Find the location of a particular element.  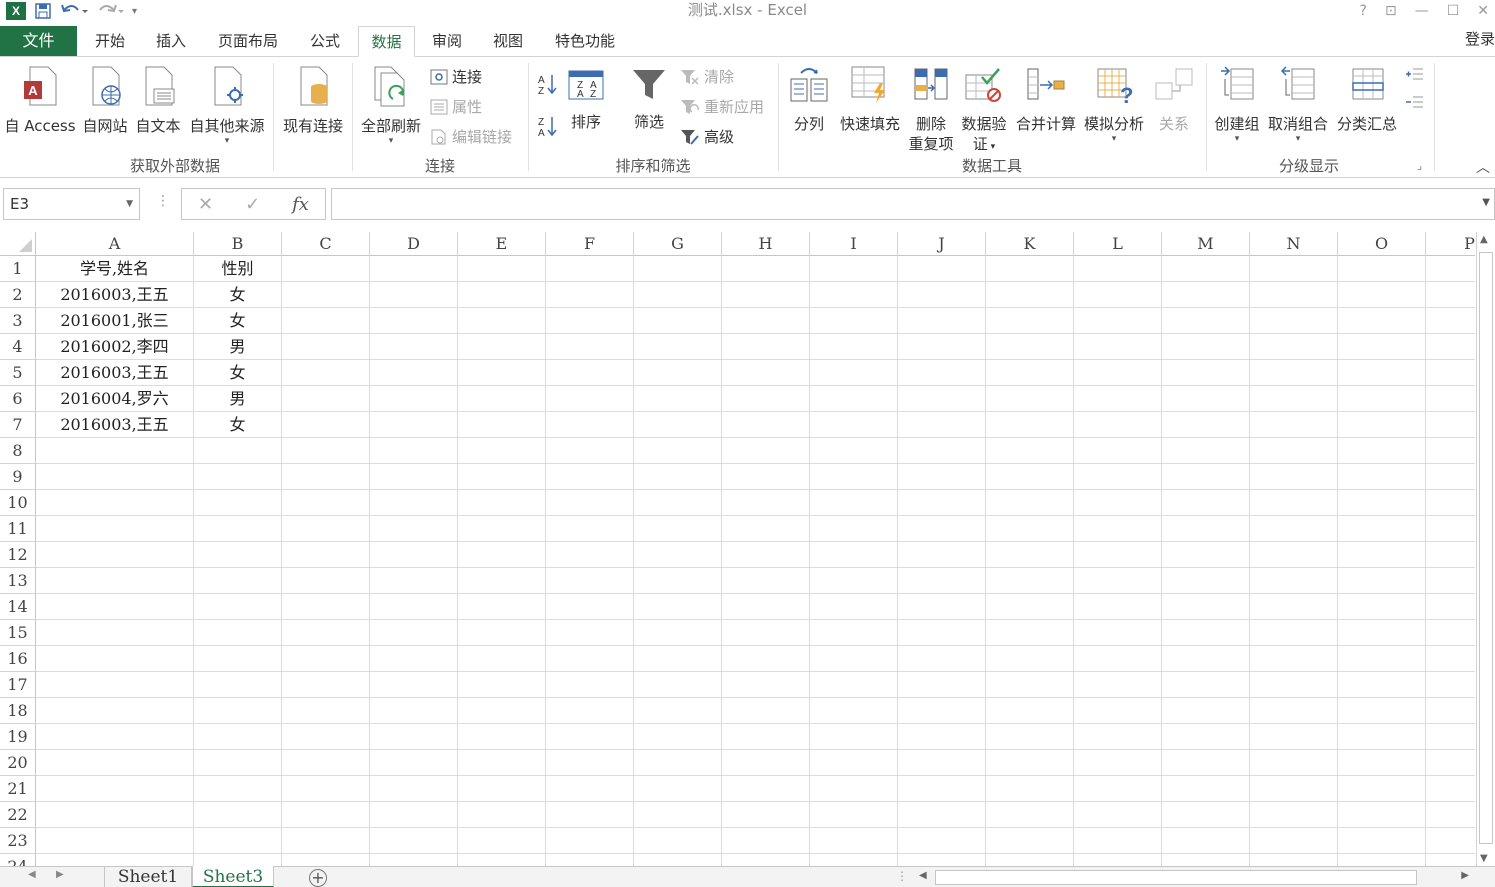

cell-M2 is located at coordinates (1206, 295).